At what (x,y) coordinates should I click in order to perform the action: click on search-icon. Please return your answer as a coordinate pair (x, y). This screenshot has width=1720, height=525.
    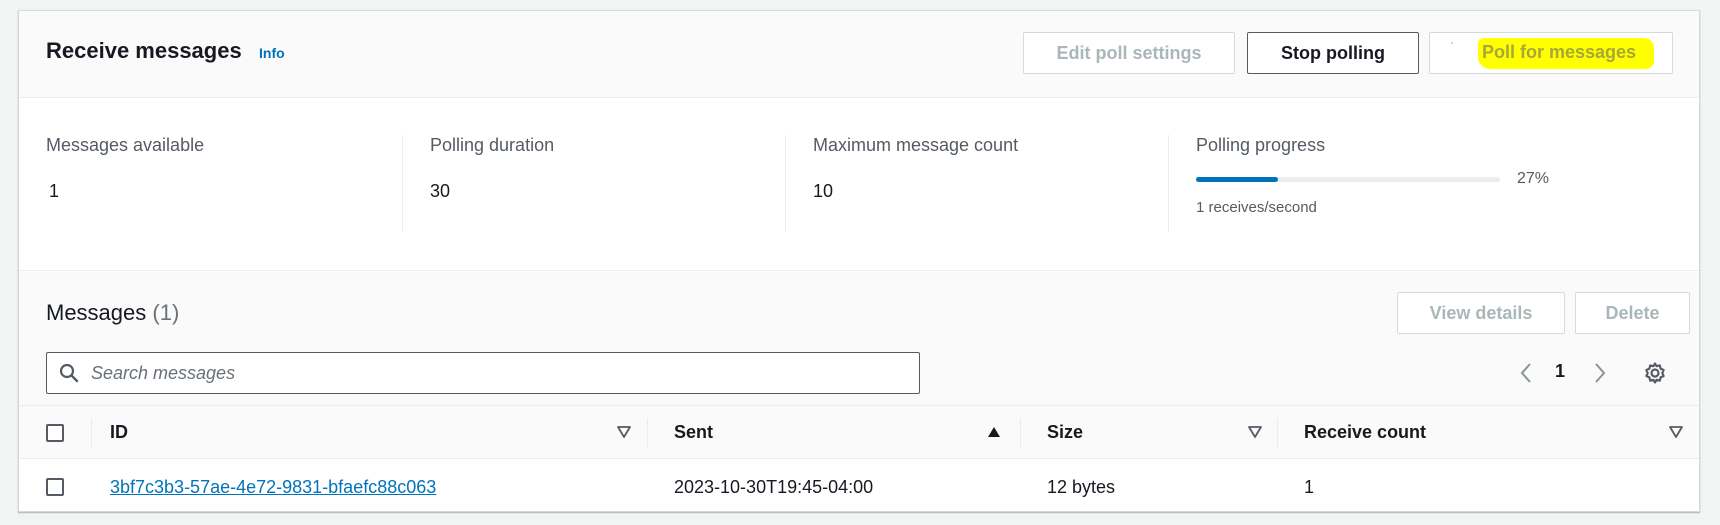
    Looking at the image, I should click on (69, 373).